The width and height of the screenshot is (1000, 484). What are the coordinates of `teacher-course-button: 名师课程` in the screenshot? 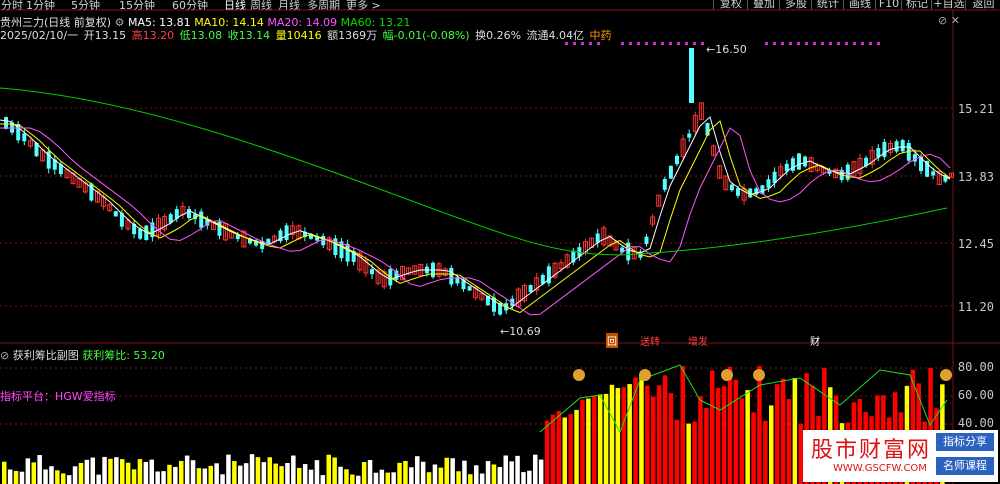 It's located at (965, 466).